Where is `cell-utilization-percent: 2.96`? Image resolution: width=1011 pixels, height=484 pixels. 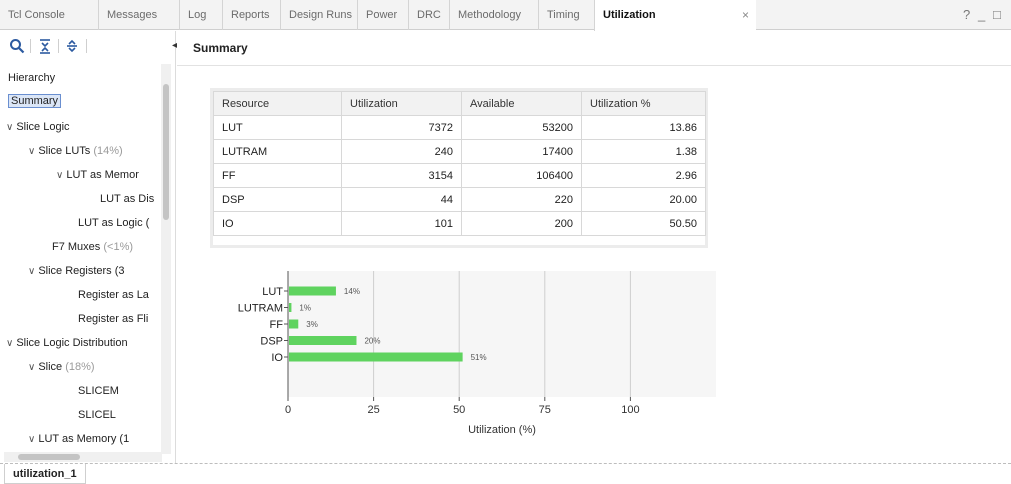 cell-utilization-percent: 2.96 is located at coordinates (643, 175).